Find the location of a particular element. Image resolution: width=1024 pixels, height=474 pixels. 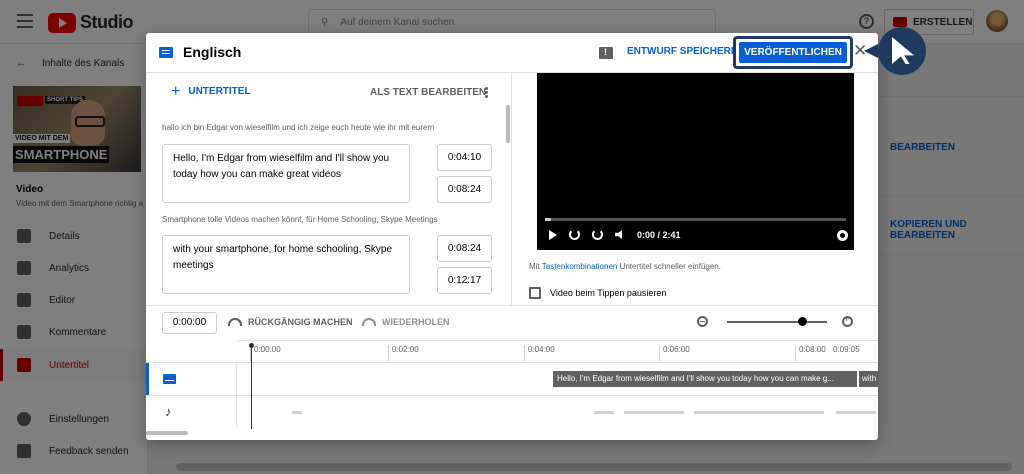

ruler-tick: 0:00:00 is located at coordinates (265, 353).